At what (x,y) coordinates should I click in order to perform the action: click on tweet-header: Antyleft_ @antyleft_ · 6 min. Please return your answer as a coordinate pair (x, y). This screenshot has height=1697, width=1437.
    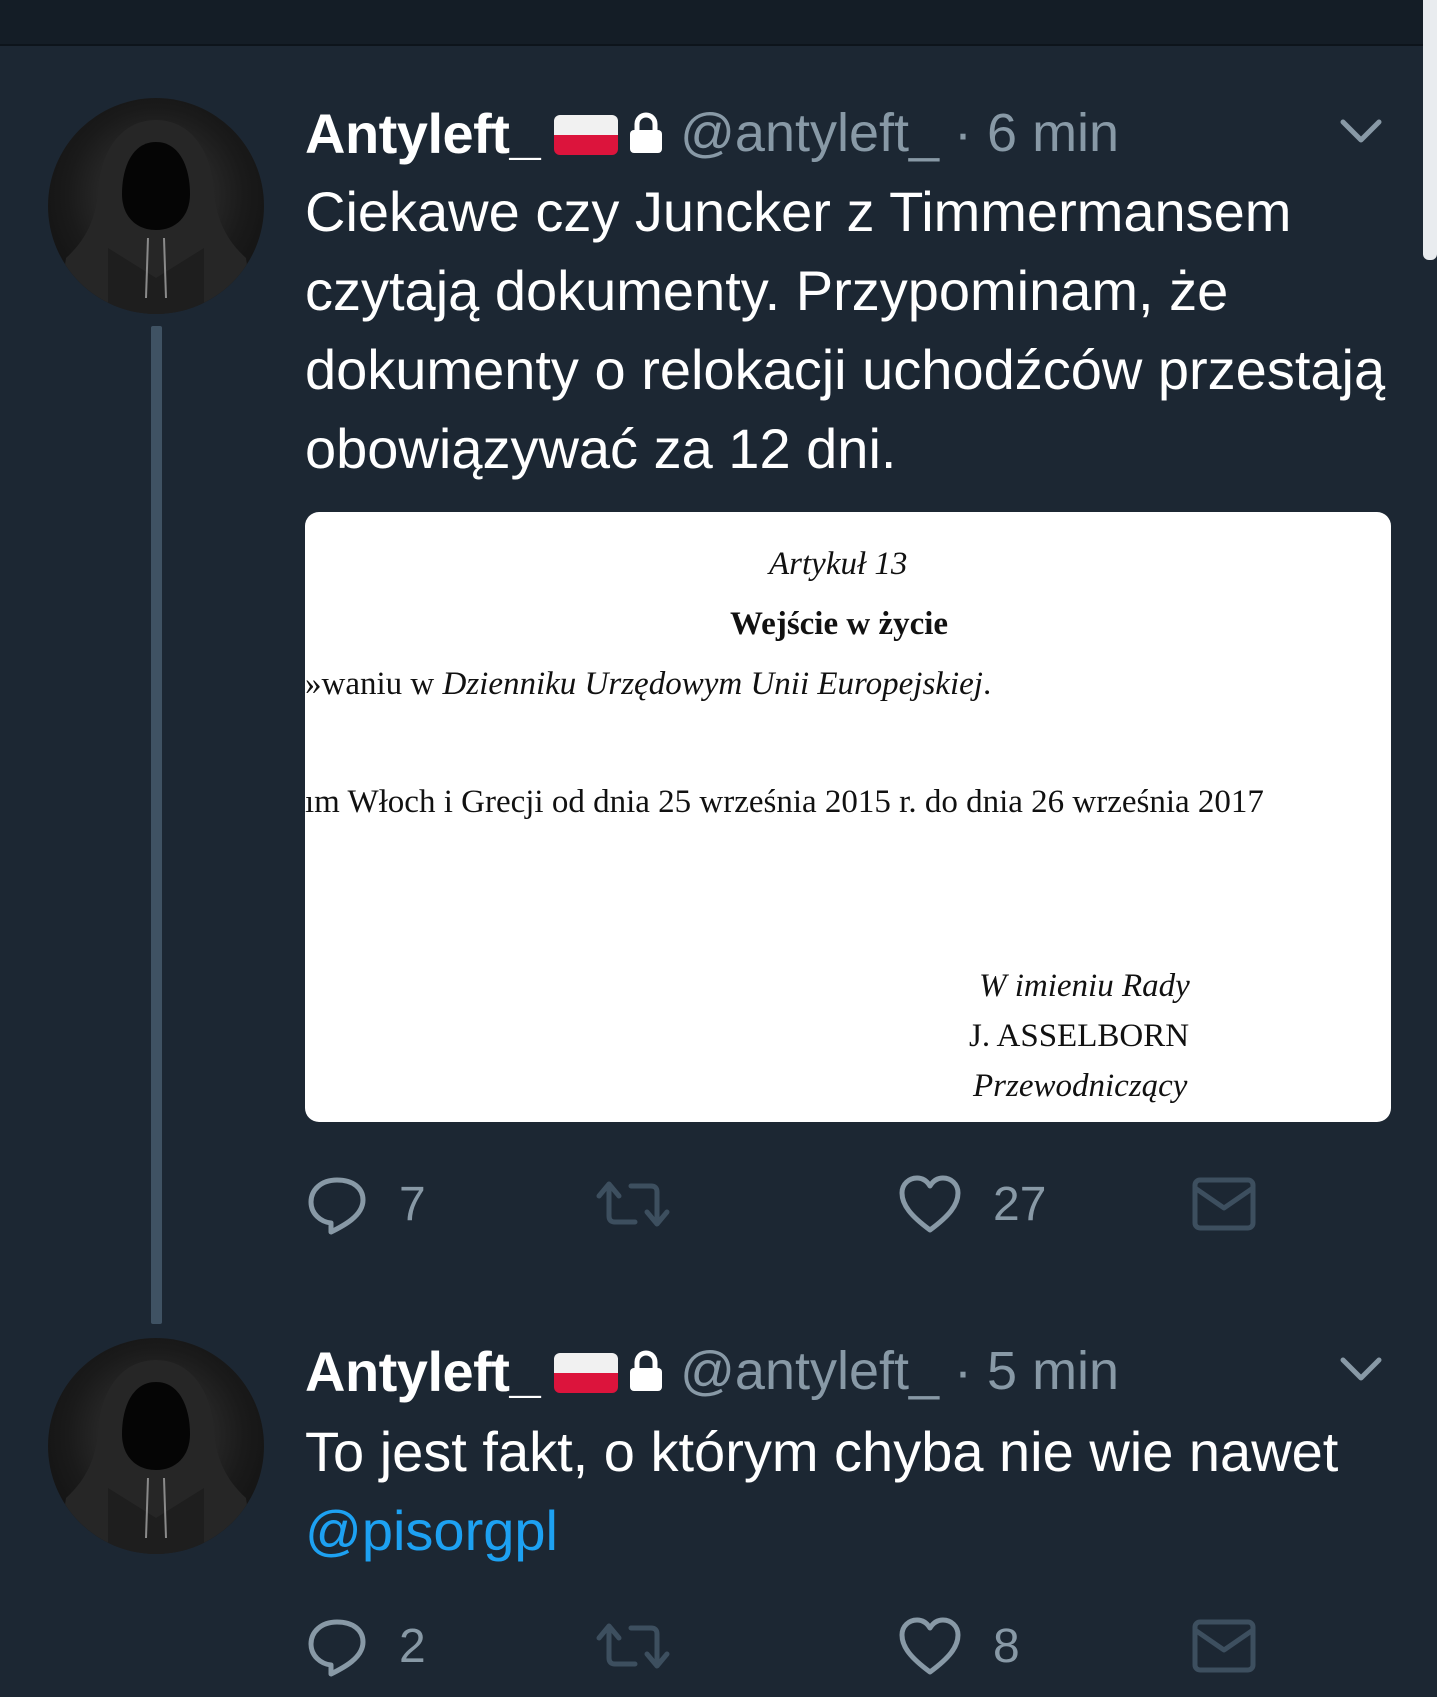
    Looking at the image, I should click on (712, 133).